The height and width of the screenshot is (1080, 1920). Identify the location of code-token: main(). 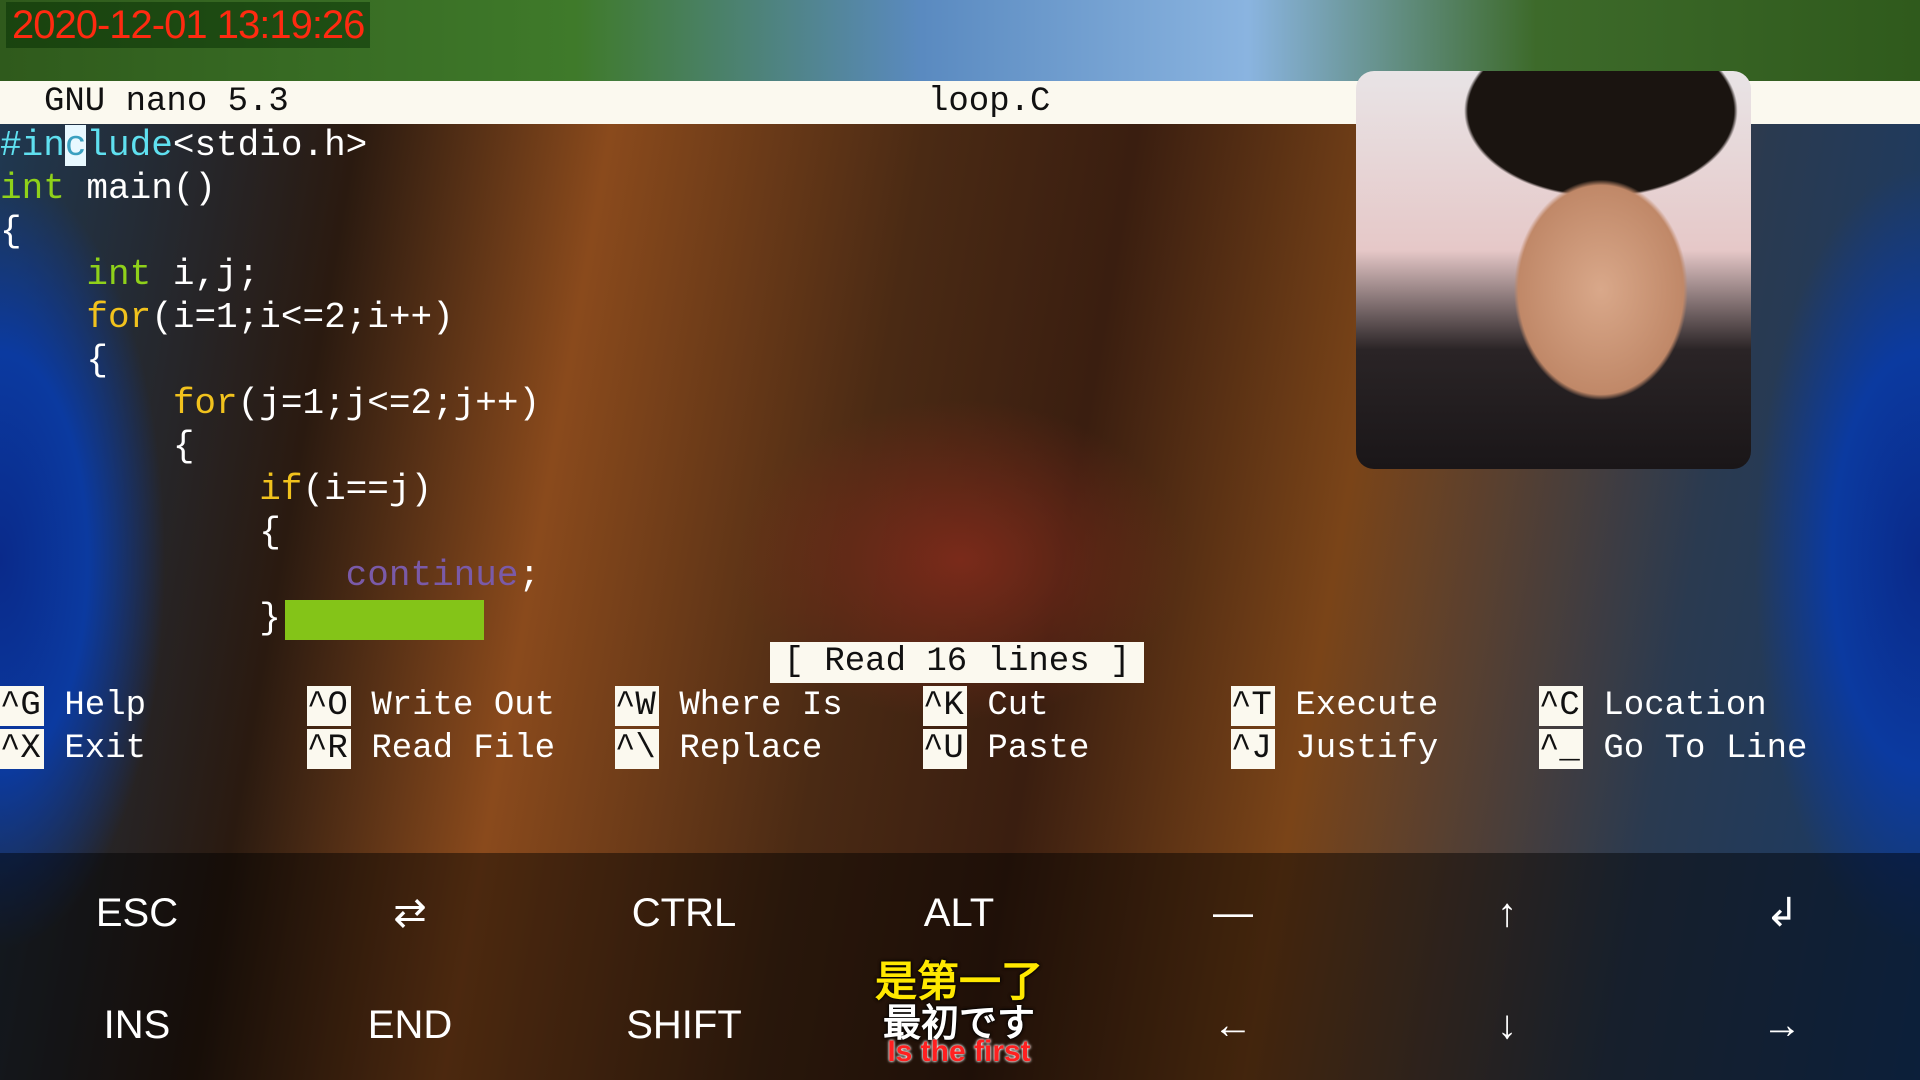
(140, 188).